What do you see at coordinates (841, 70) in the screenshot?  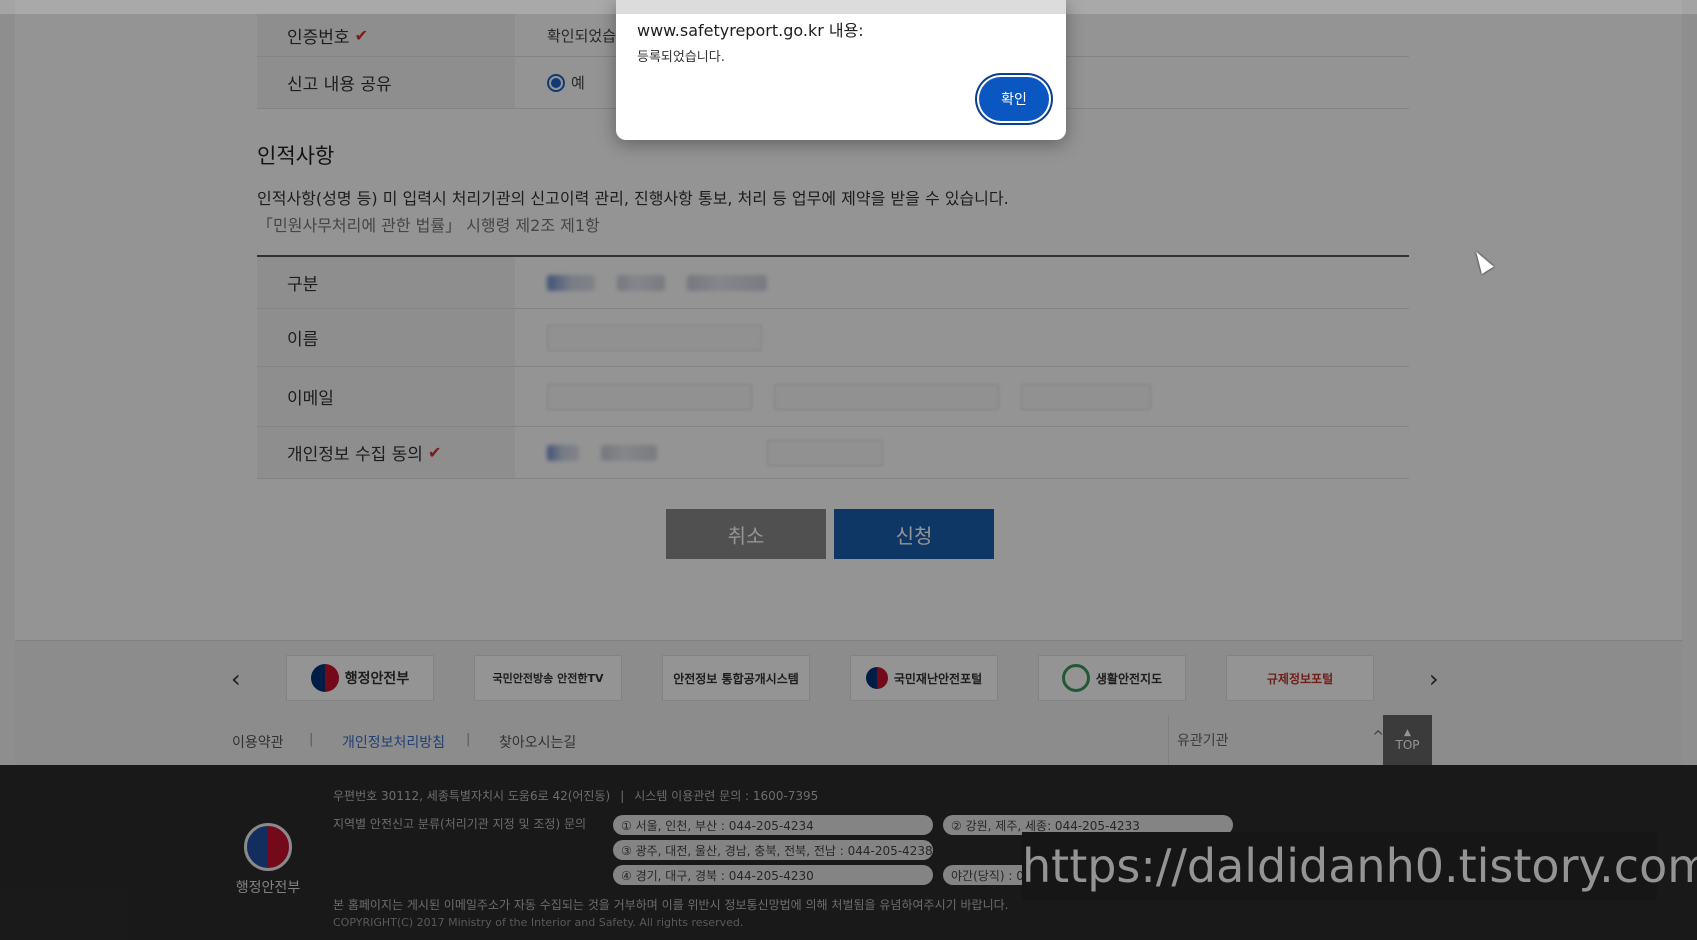 I see `alert-dialog: www.safetyreport.go.kr 내용: 등록되었습니다. 확인` at bounding box center [841, 70].